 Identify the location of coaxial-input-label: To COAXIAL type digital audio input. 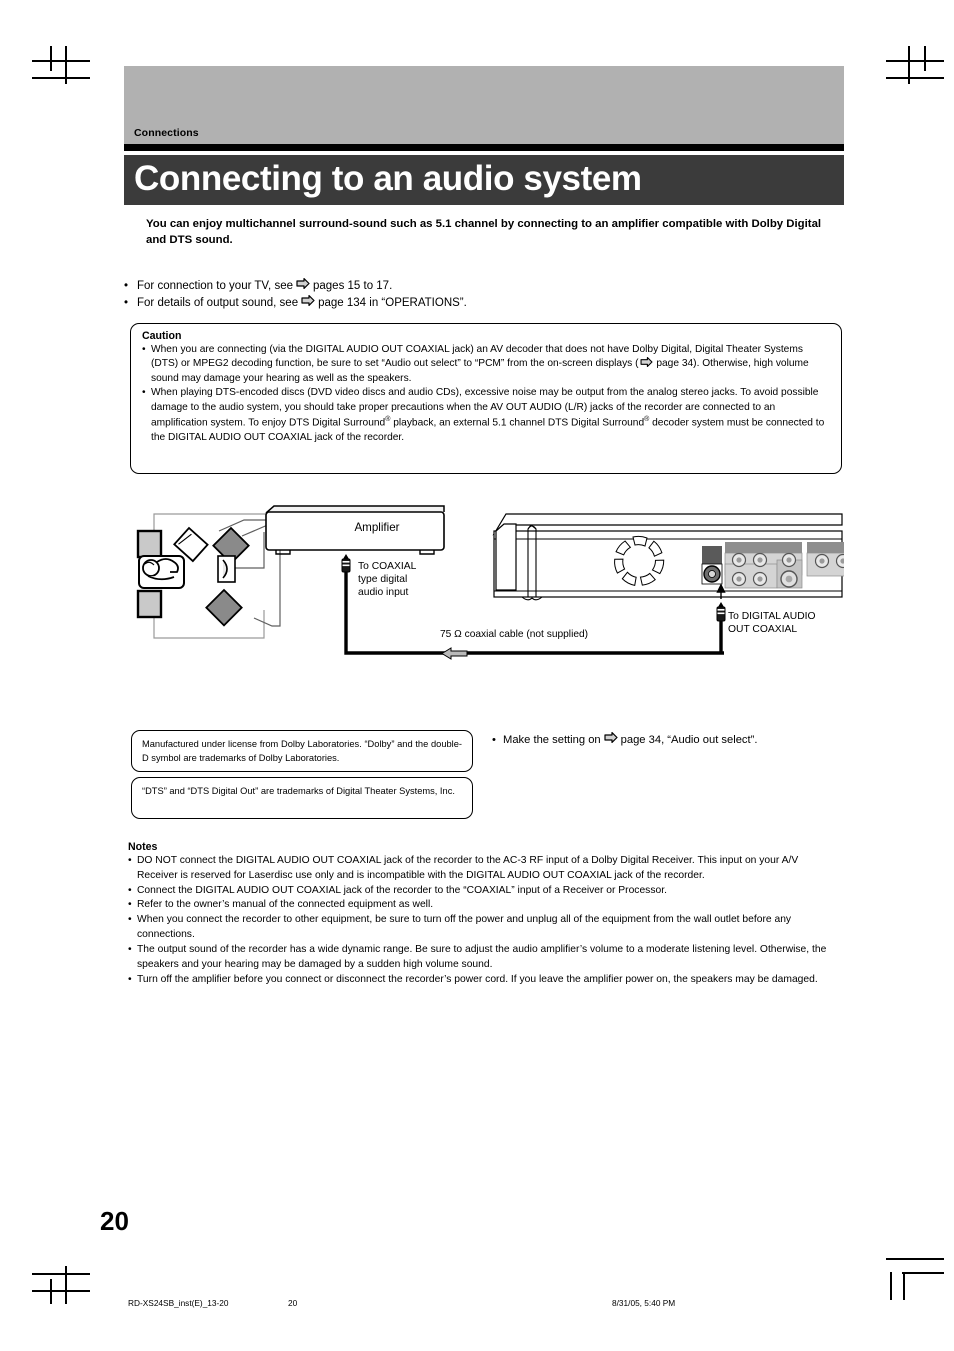
(387, 580).